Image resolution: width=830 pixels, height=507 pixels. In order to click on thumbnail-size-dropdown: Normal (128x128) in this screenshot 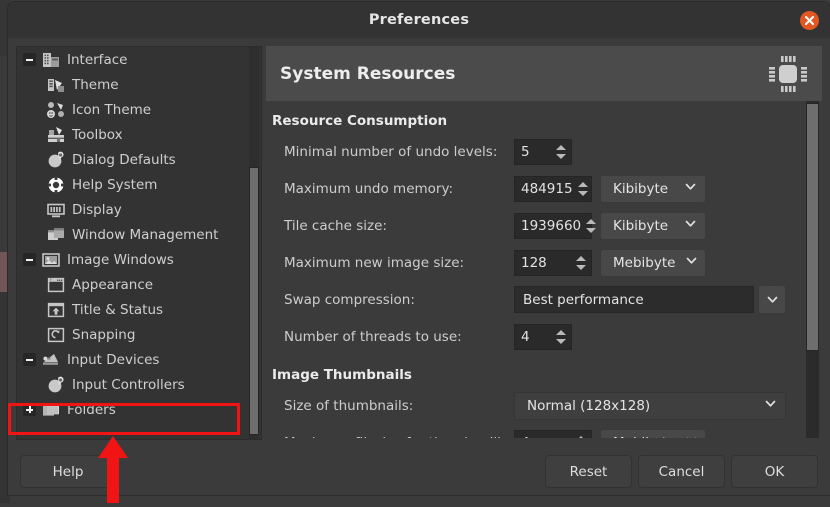, I will do `click(650, 405)`.